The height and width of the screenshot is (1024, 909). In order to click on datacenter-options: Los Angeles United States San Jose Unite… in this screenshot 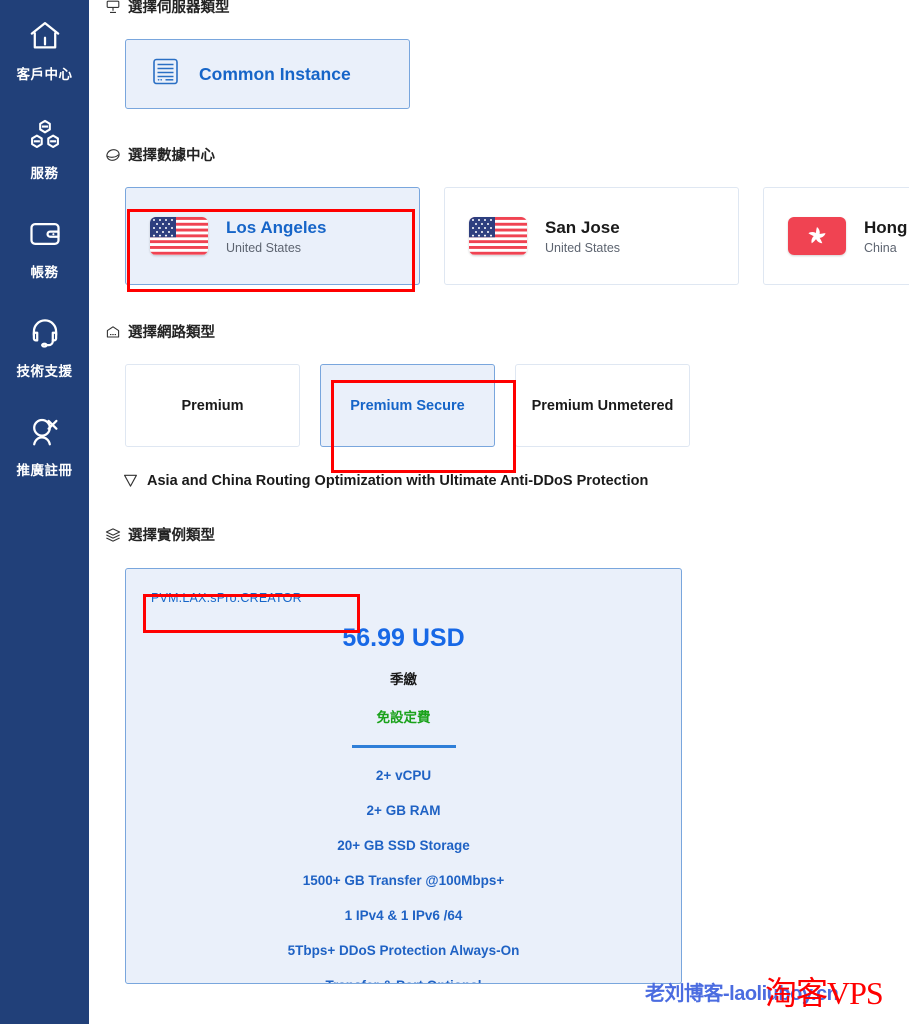, I will do `click(499, 236)`.